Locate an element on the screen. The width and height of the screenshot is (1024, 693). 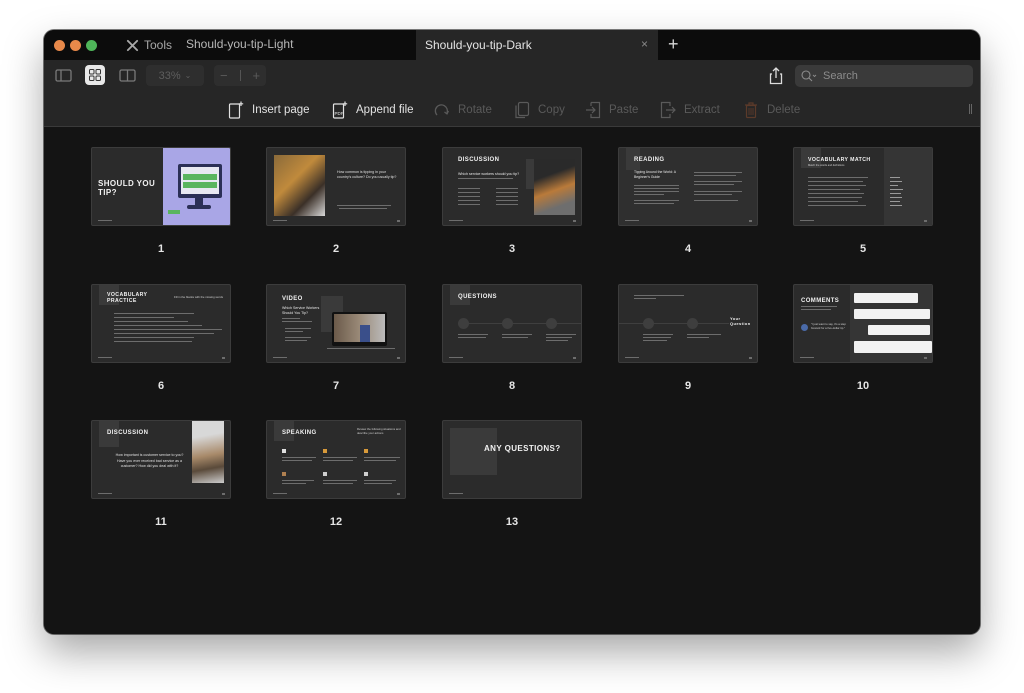
insert-page-button: Insert page is located at coordinates (269, 110).